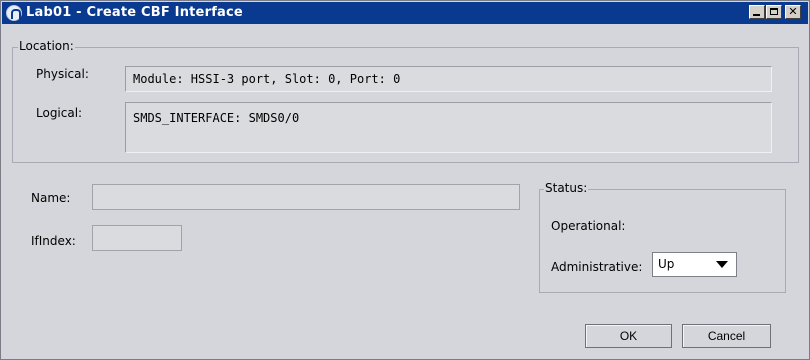  I want to click on logical-field: SMDS_INTERFACE: SMDS0/0, so click(448, 127).